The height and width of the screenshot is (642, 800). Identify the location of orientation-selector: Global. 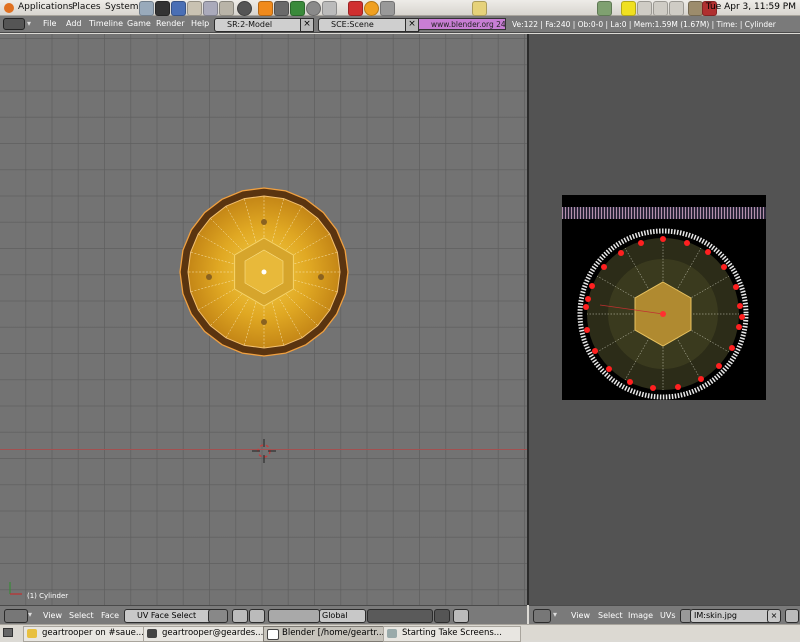
(342, 616).